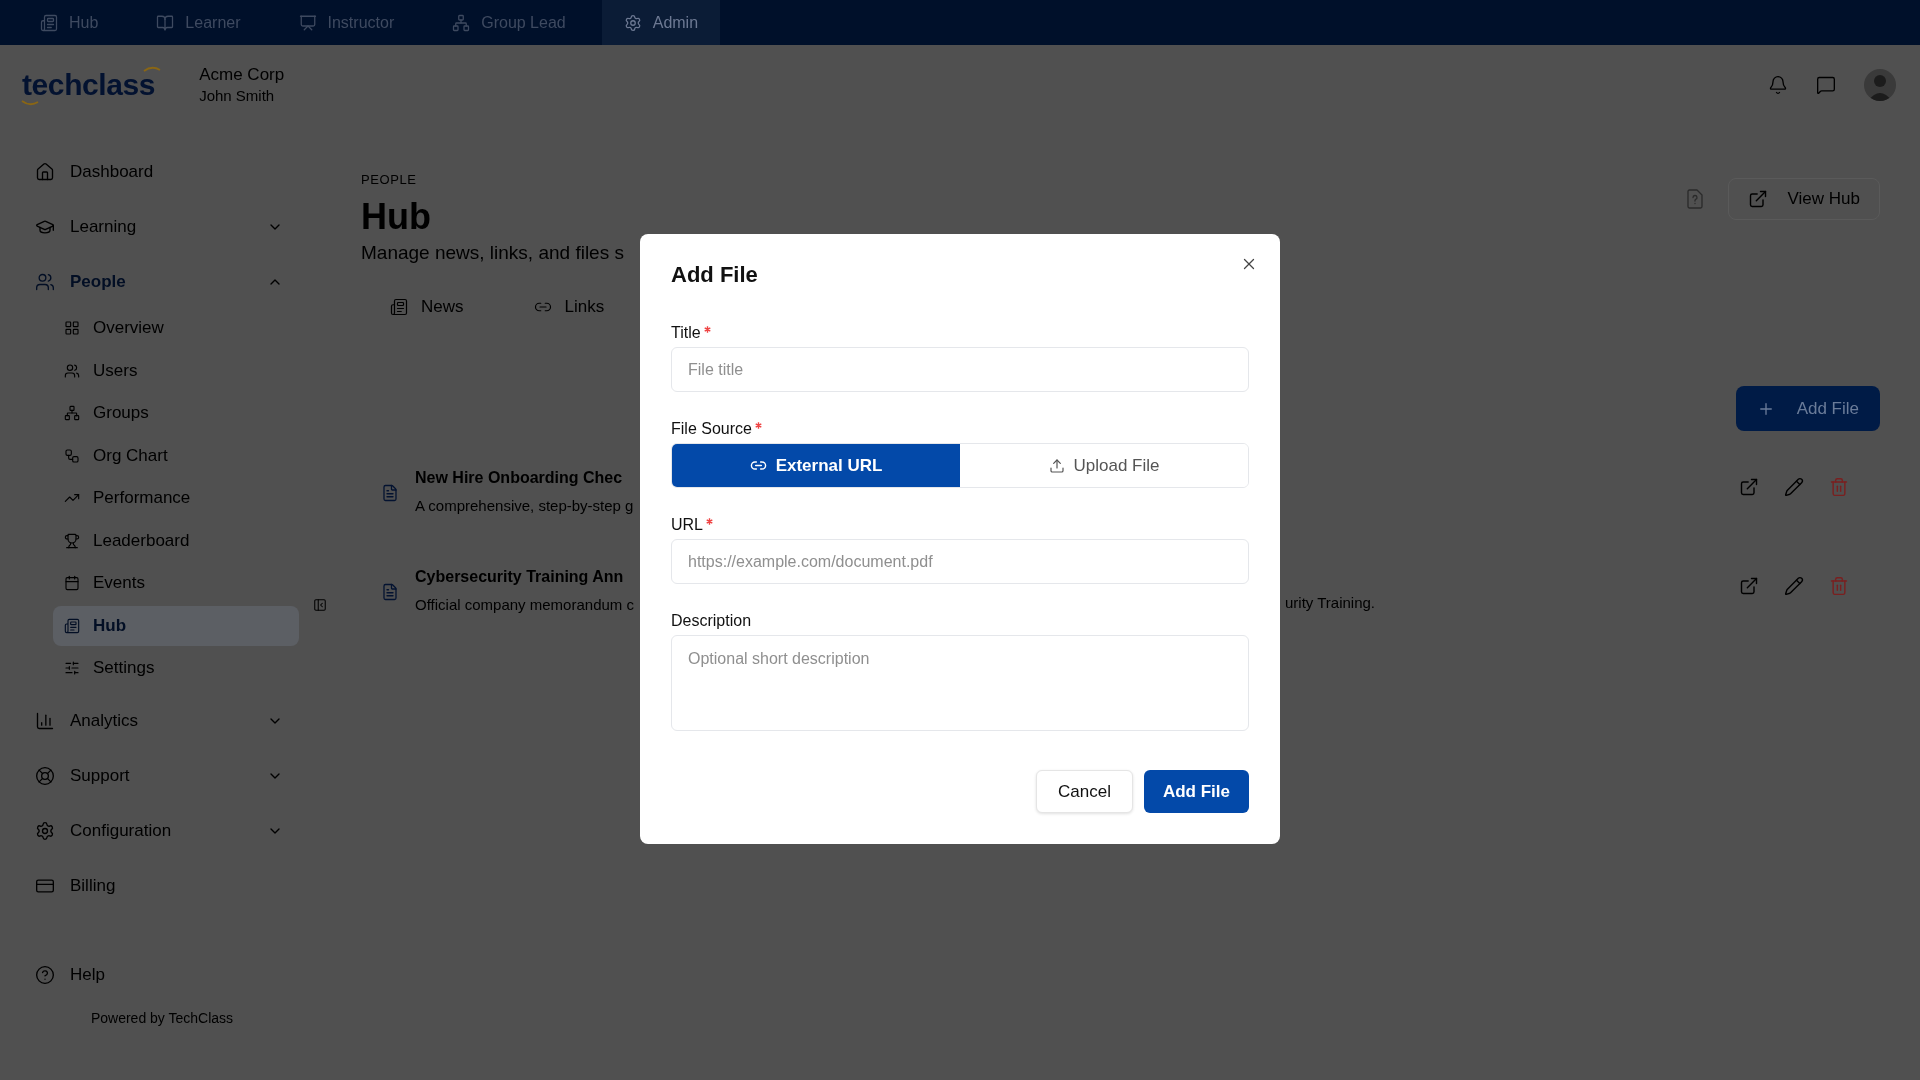 The image size is (1920, 1080). I want to click on sidebar-subitem: Users, so click(176, 370).